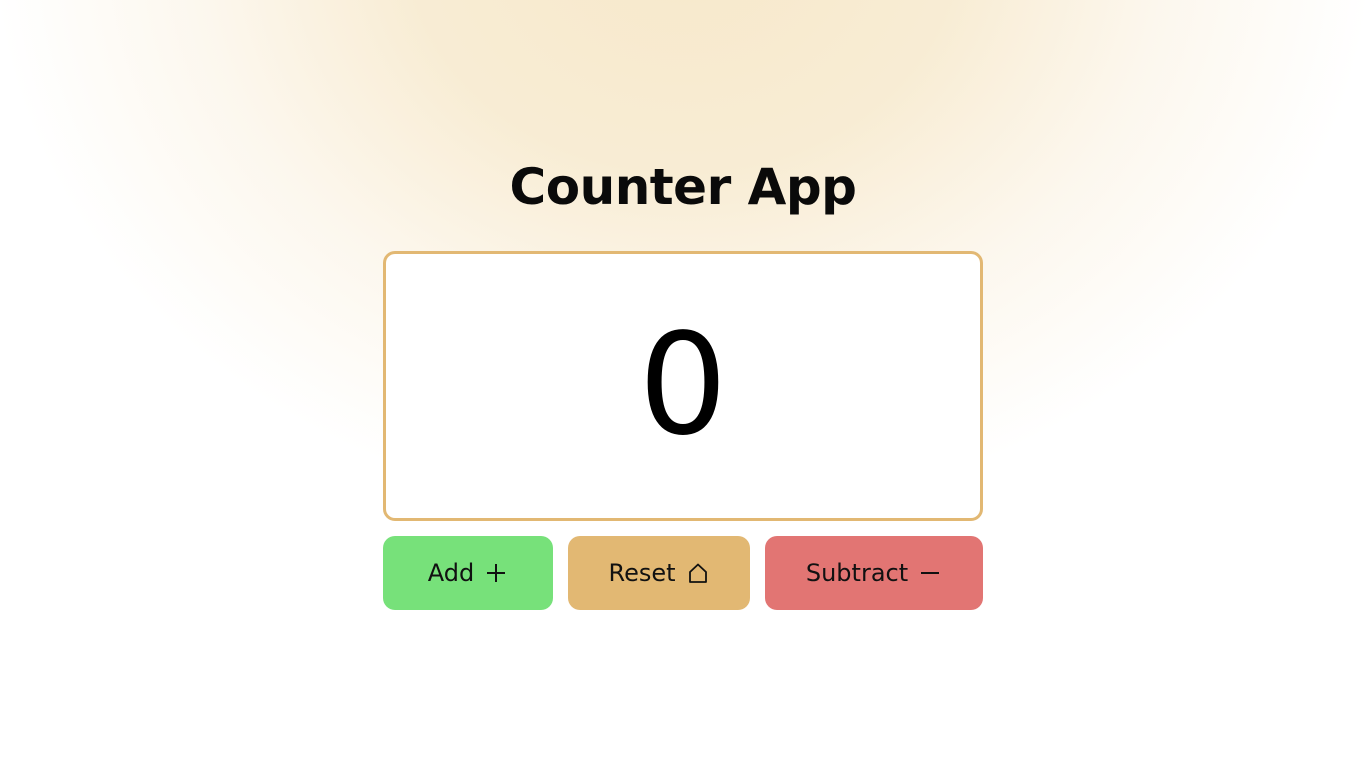 The image size is (1366, 768). Describe the element at coordinates (930, 573) in the screenshot. I see `minus-icon` at that location.